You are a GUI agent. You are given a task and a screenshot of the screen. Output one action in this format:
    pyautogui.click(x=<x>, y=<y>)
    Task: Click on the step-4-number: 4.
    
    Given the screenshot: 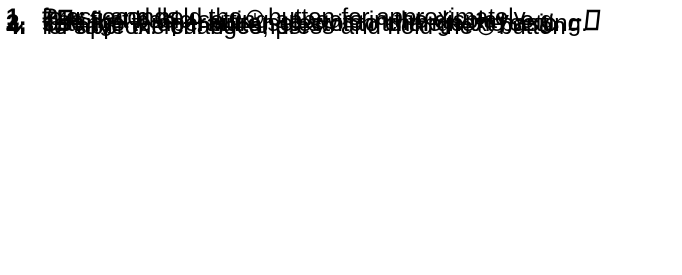 What is the action you would take?
    pyautogui.click(x=16, y=26)
    